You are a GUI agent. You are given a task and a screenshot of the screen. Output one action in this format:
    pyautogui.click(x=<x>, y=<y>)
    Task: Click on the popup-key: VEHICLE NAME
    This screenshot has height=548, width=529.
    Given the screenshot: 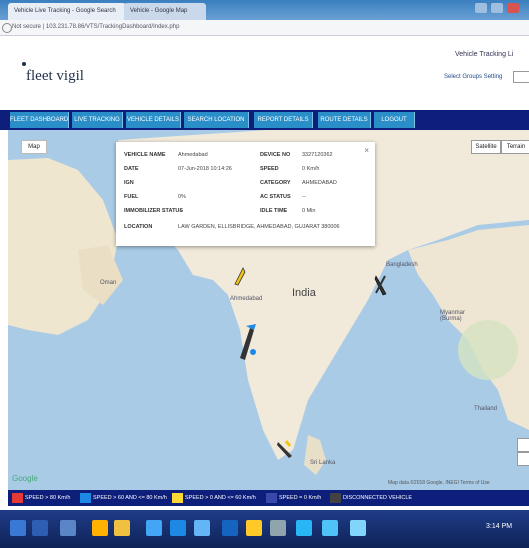 What is the action you would take?
    pyautogui.click(x=145, y=155)
    